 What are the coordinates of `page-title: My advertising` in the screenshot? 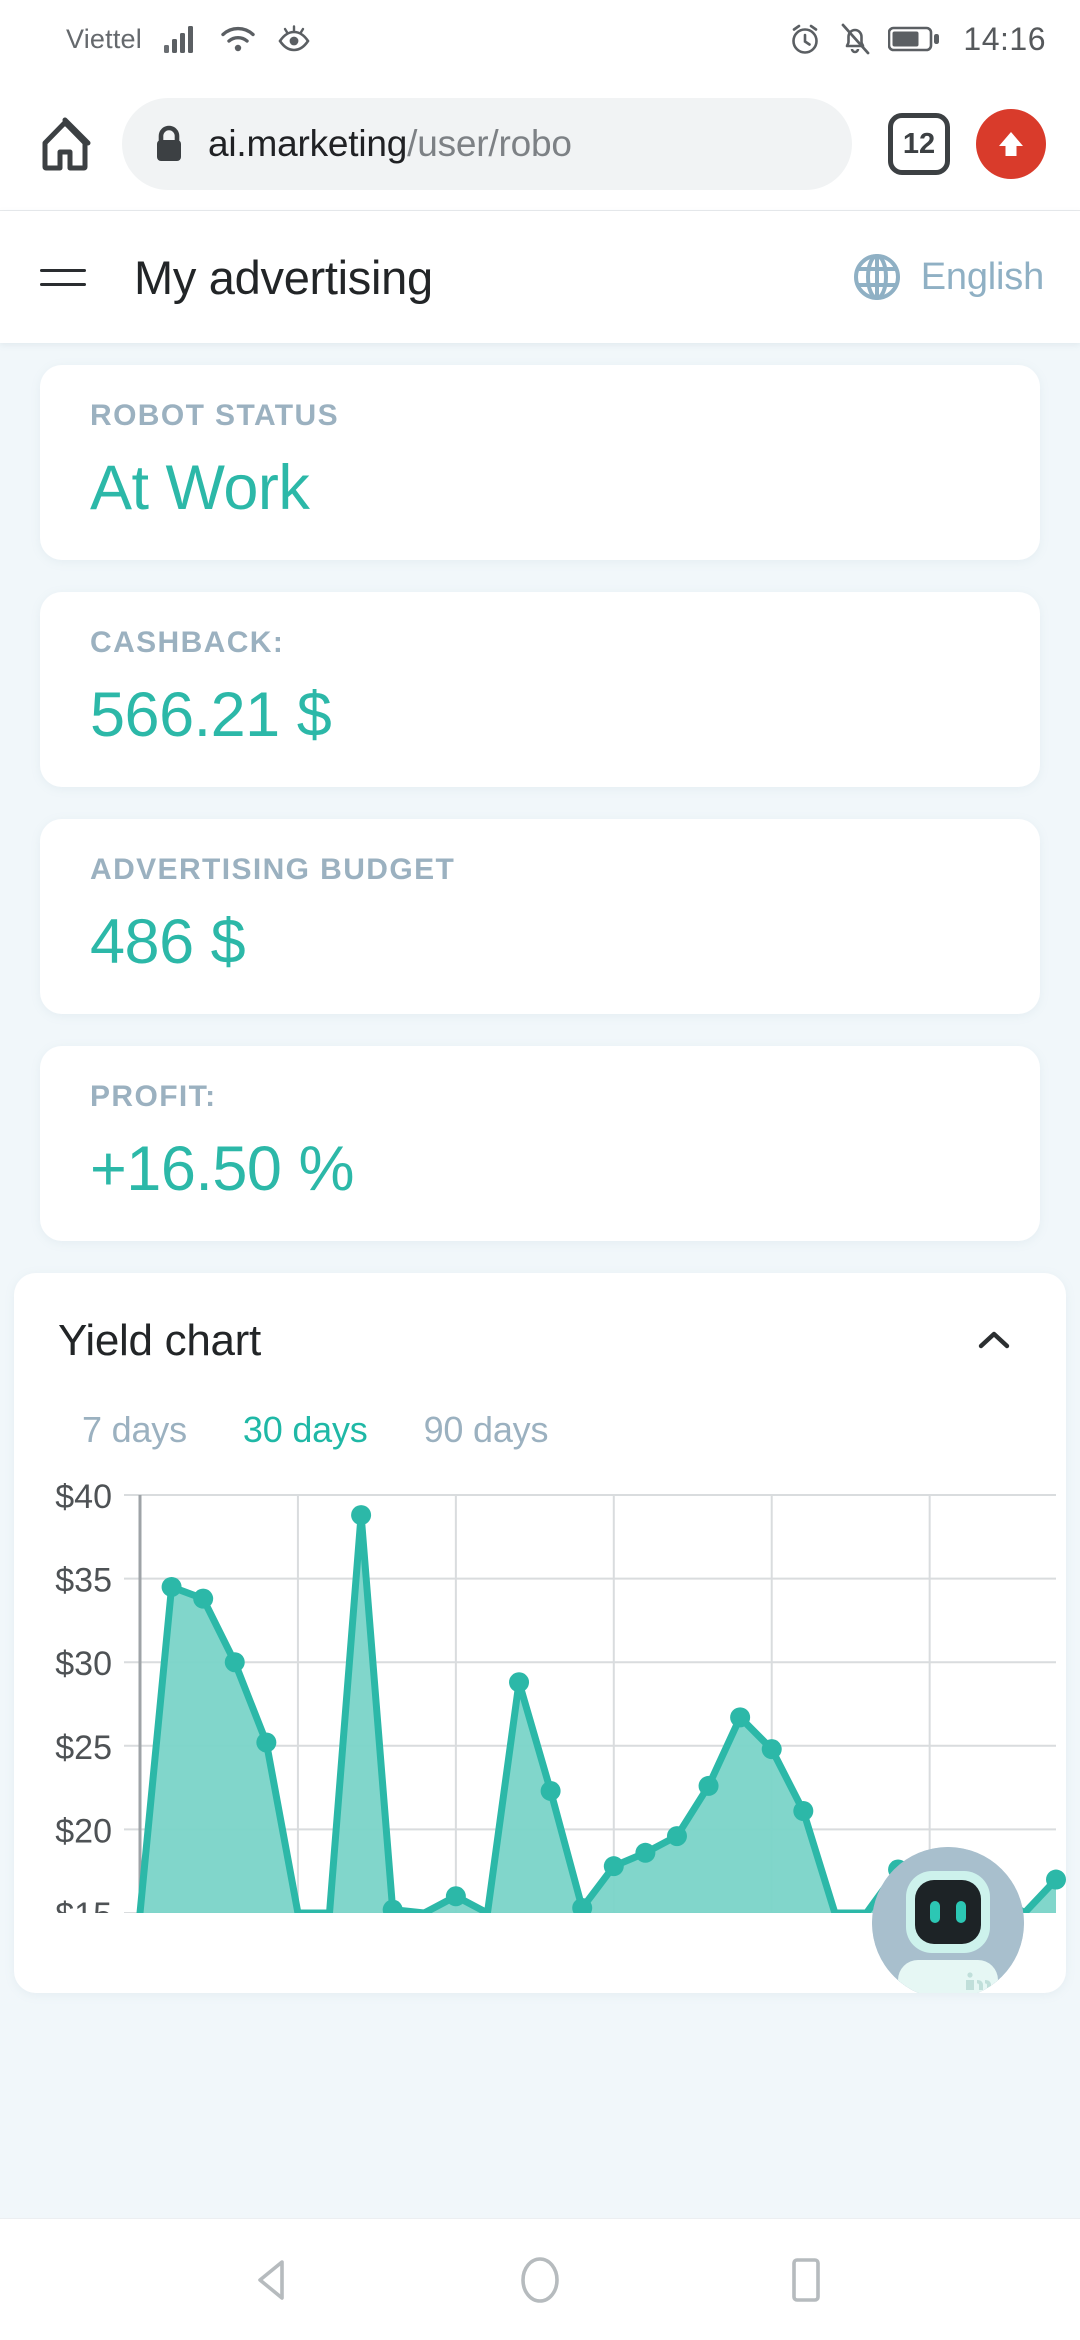 It's located at (283, 277).